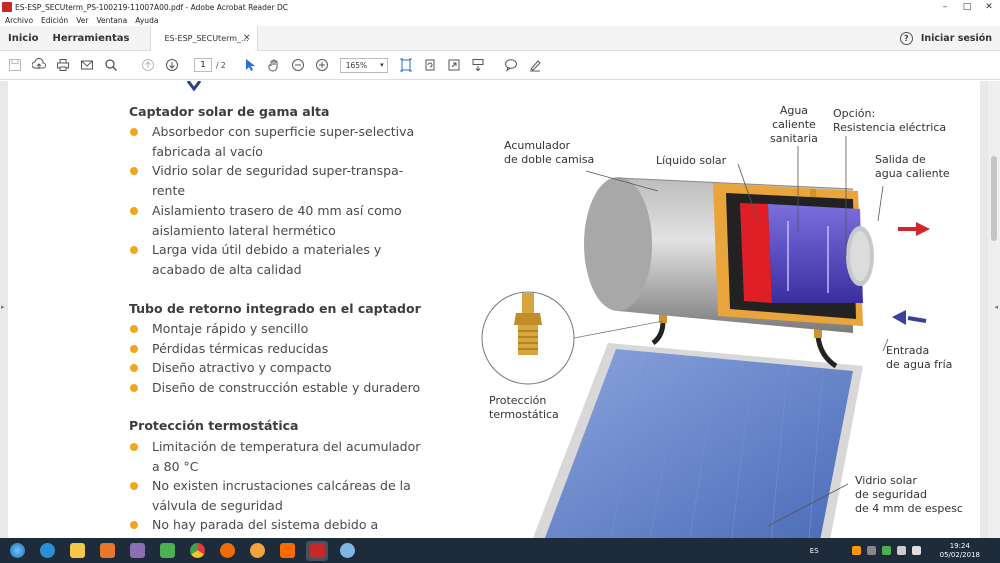 The width and height of the screenshot is (1000, 563). I want to click on menu-archivo: Archivo, so click(19, 20).